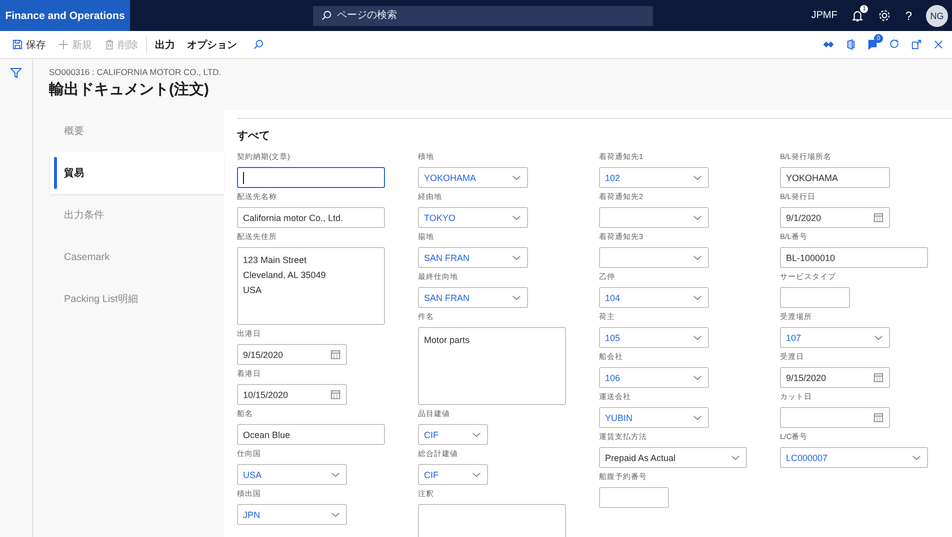 Image resolution: width=952 pixels, height=537 pixels. I want to click on user-avatar: NG, so click(937, 15).